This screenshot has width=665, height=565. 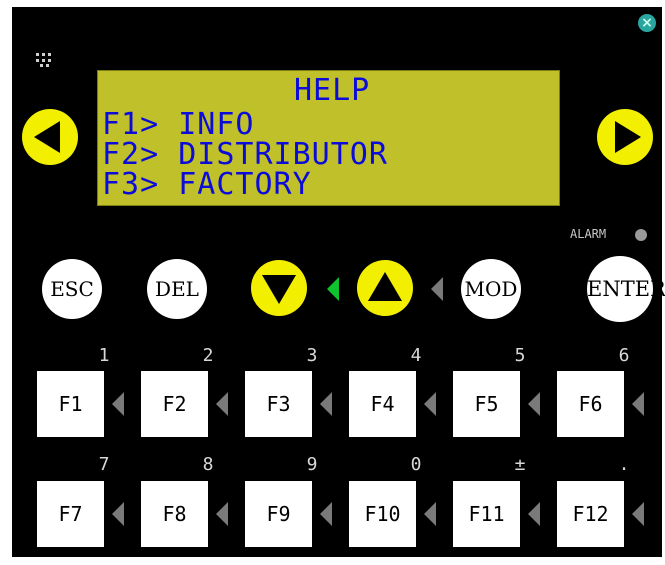 What do you see at coordinates (332, 90) in the screenshot?
I see `lcd-title: HELP` at bounding box center [332, 90].